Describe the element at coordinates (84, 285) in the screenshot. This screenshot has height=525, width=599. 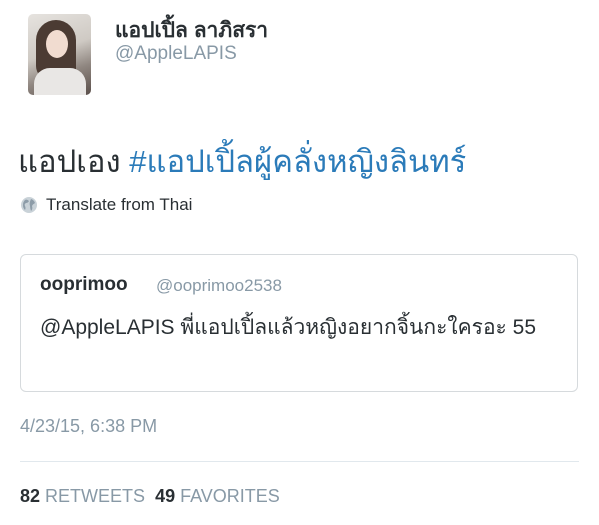
I see `quoted-tweet-name: ooprimoo` at that location.